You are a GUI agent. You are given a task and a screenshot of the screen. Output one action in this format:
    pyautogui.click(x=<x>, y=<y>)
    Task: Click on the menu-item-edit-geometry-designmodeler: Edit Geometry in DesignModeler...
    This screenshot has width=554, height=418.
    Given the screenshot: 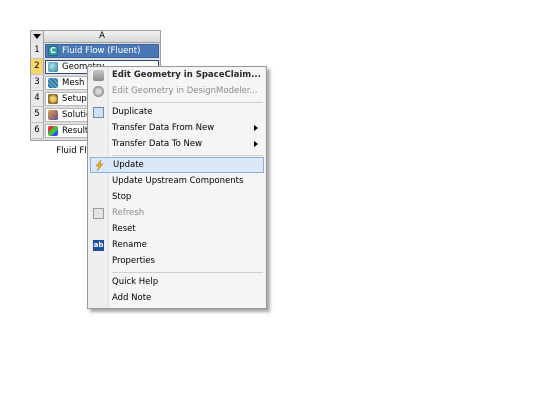 What is the action you would take?
    pyautogui.click(x=177, y=91)
    